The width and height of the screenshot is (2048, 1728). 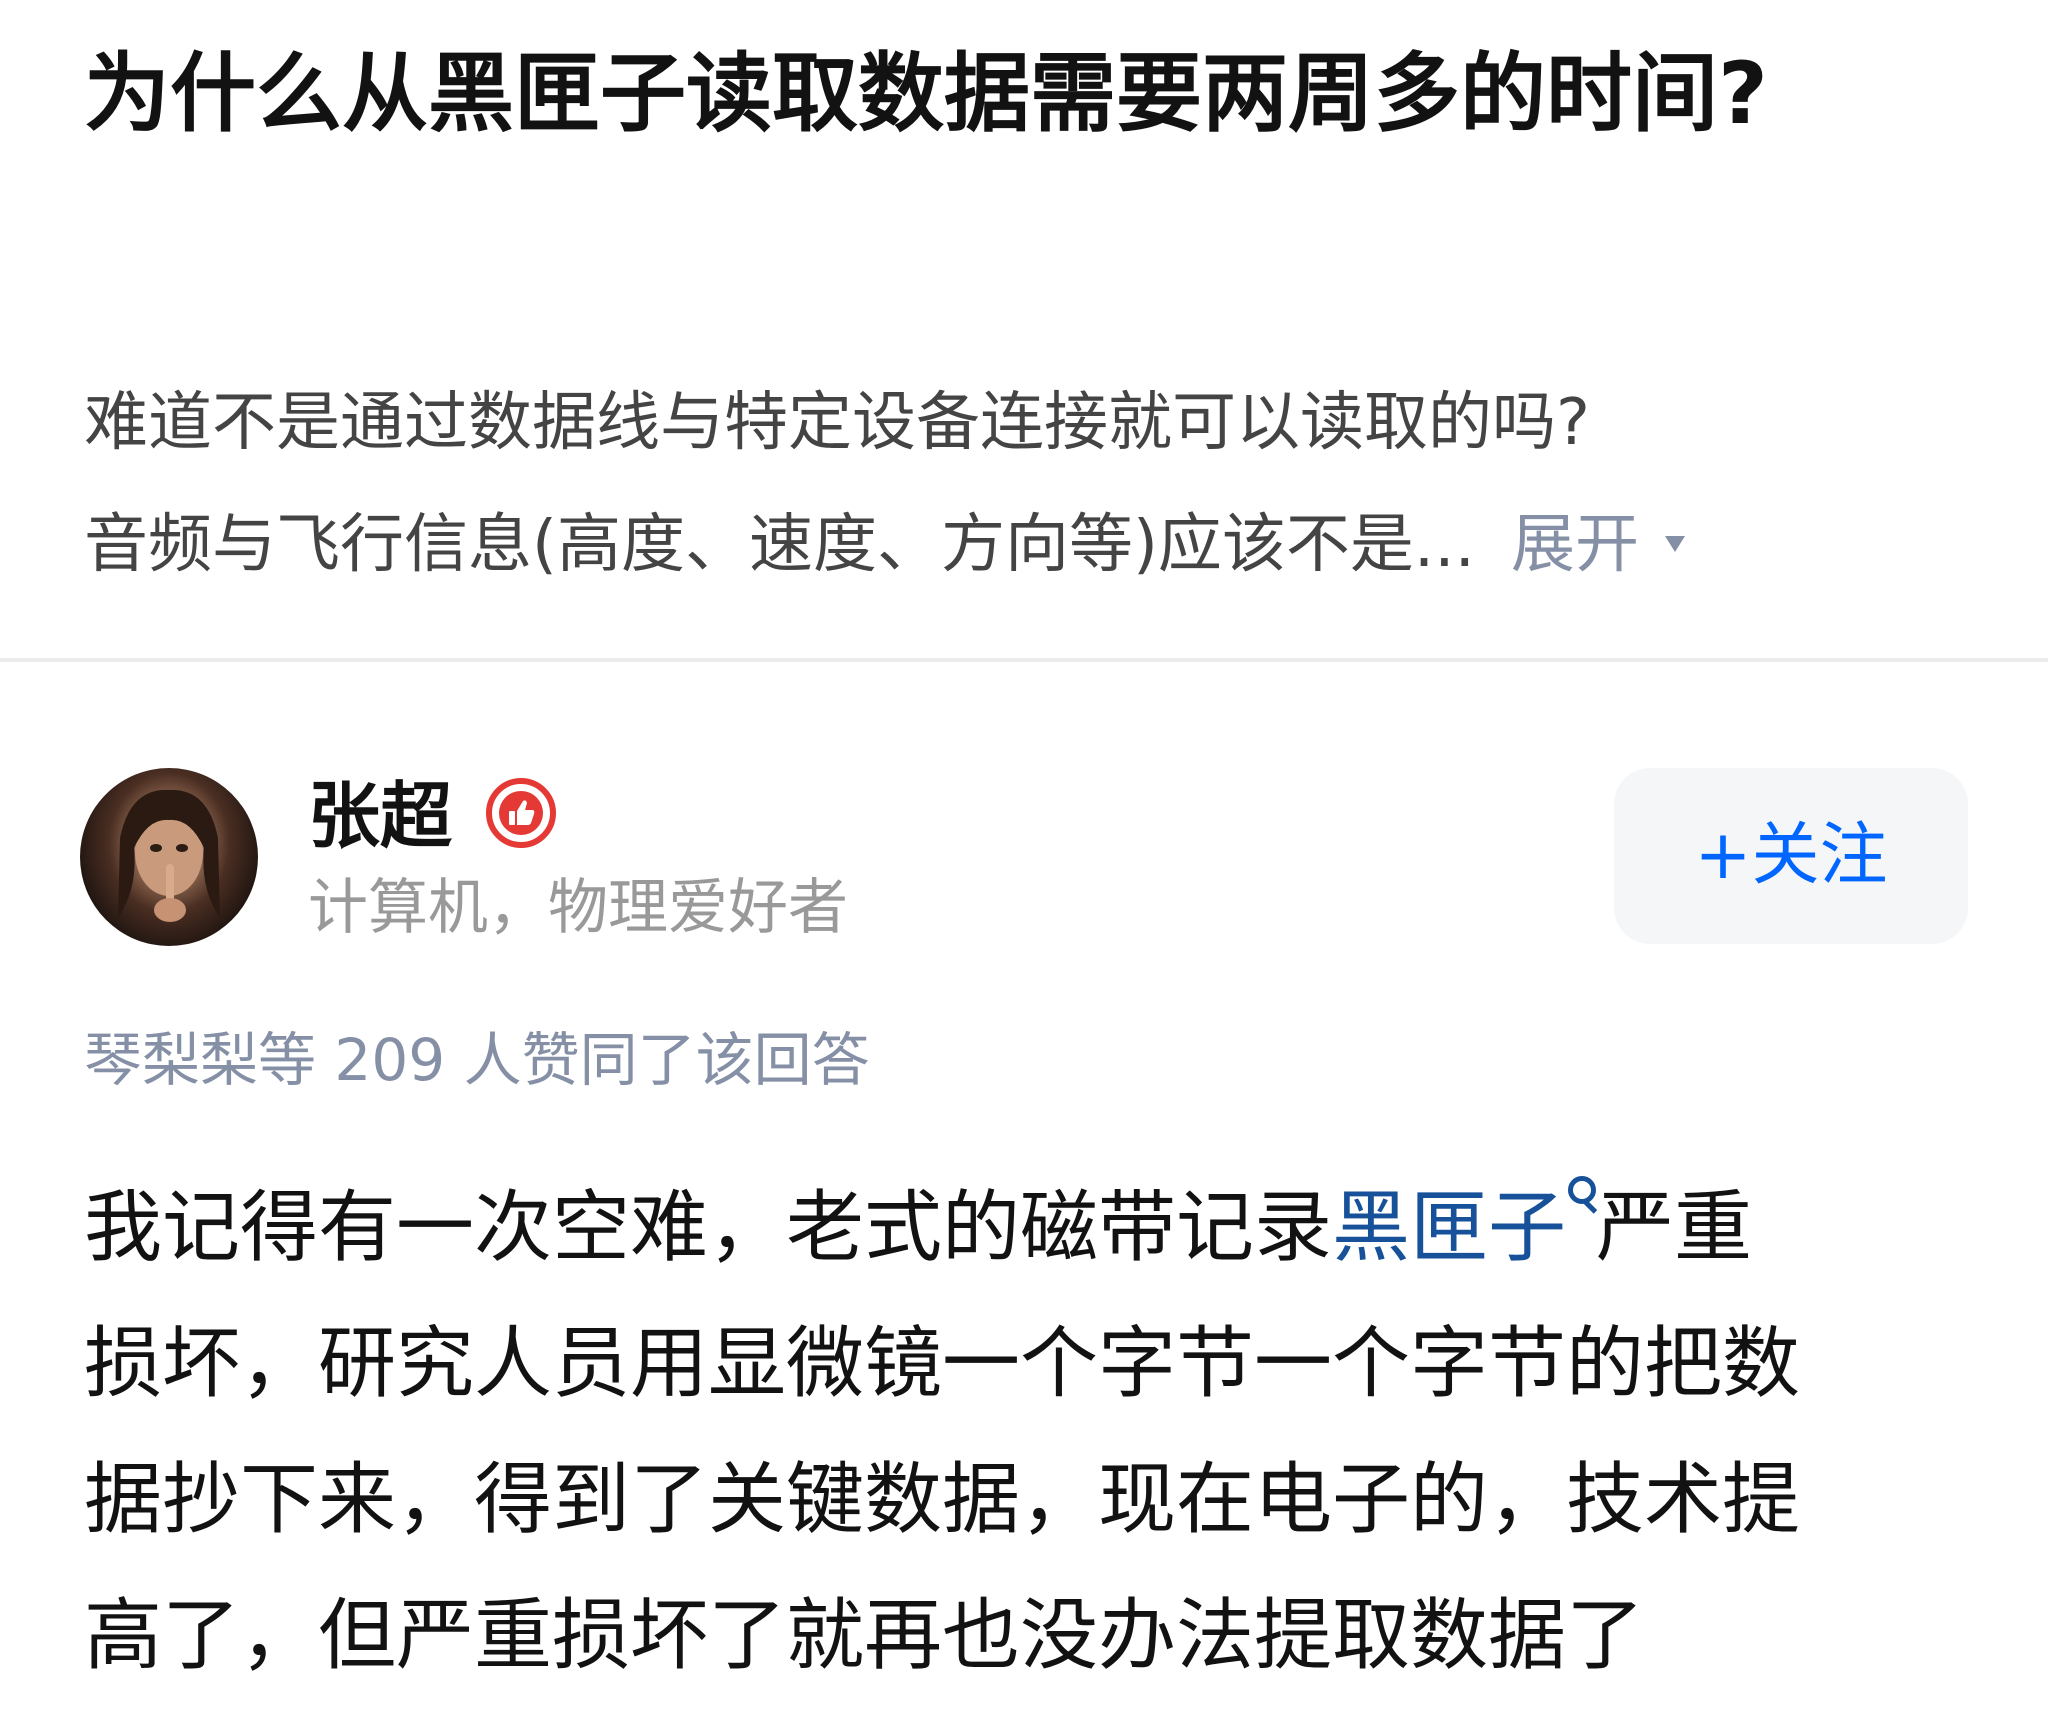 I want to click on answer-line: 我记得有一次空难，老式的磁带记录黑匣子 严重, so click(x=1034, y=1228).